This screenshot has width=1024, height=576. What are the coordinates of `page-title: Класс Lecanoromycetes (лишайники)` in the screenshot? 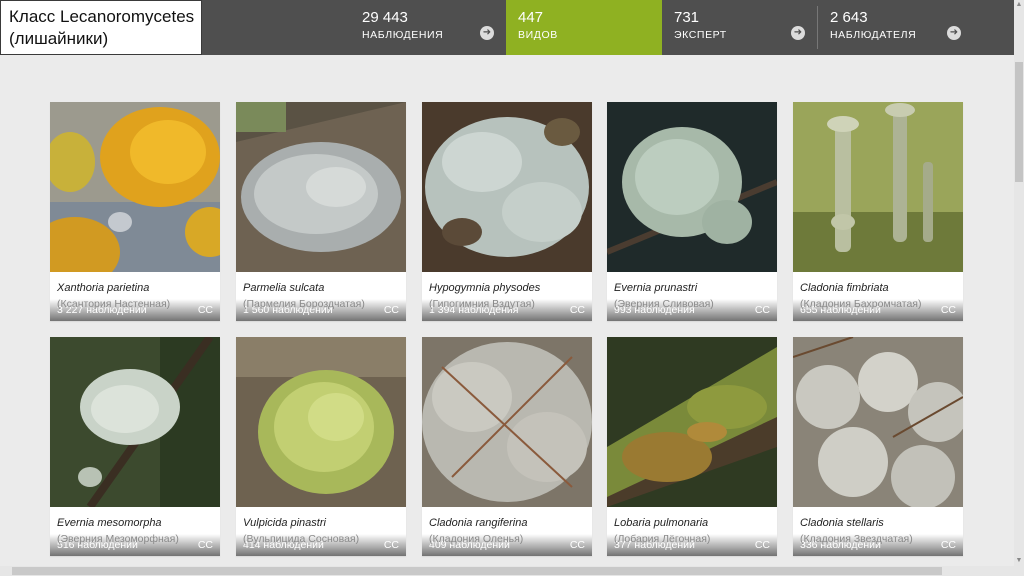 It's located at (101, 27).